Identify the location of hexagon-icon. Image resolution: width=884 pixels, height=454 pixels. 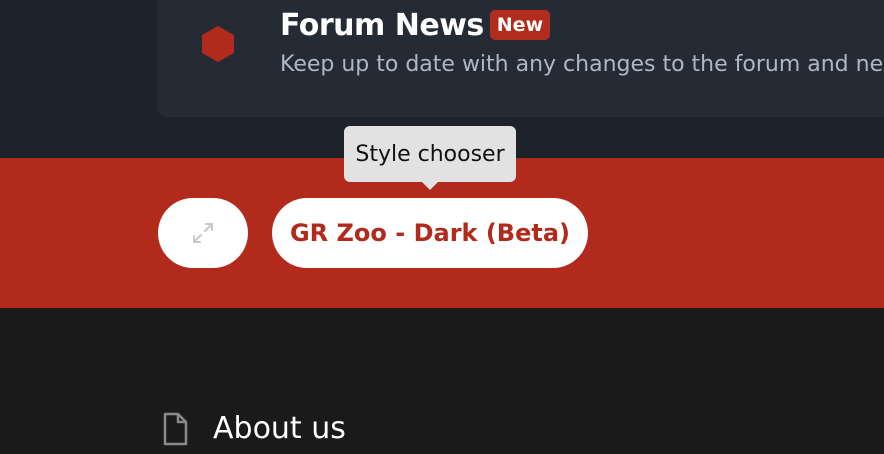
(218, 44).